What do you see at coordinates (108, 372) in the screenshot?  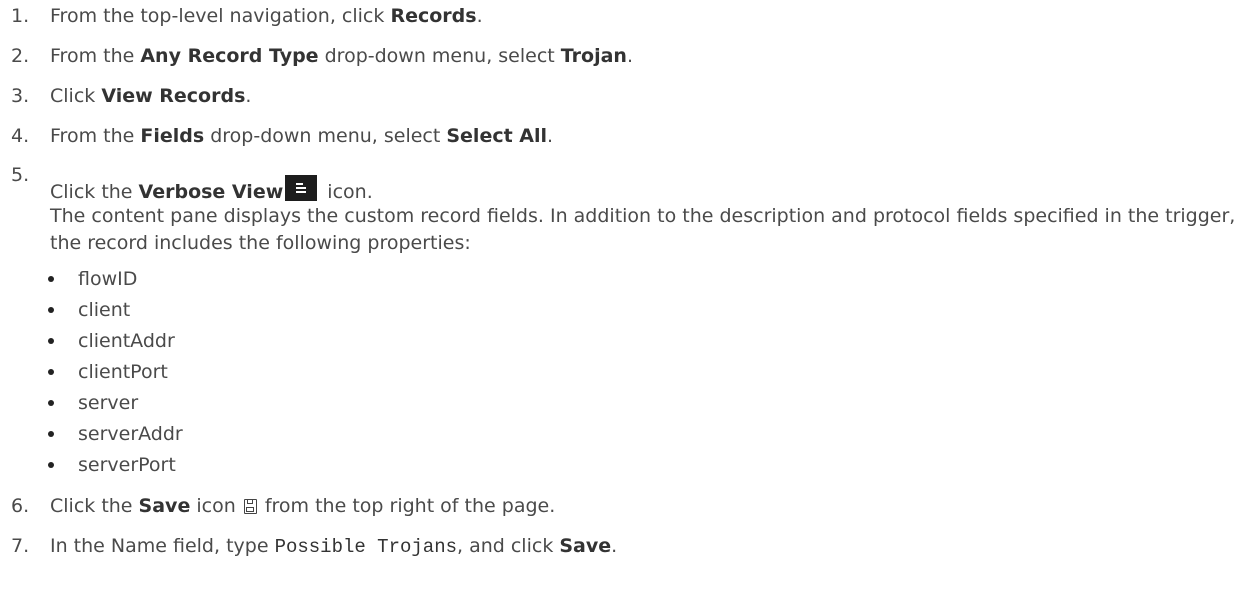 I see `list-item: clientPort` at bounding box center [108, 372].